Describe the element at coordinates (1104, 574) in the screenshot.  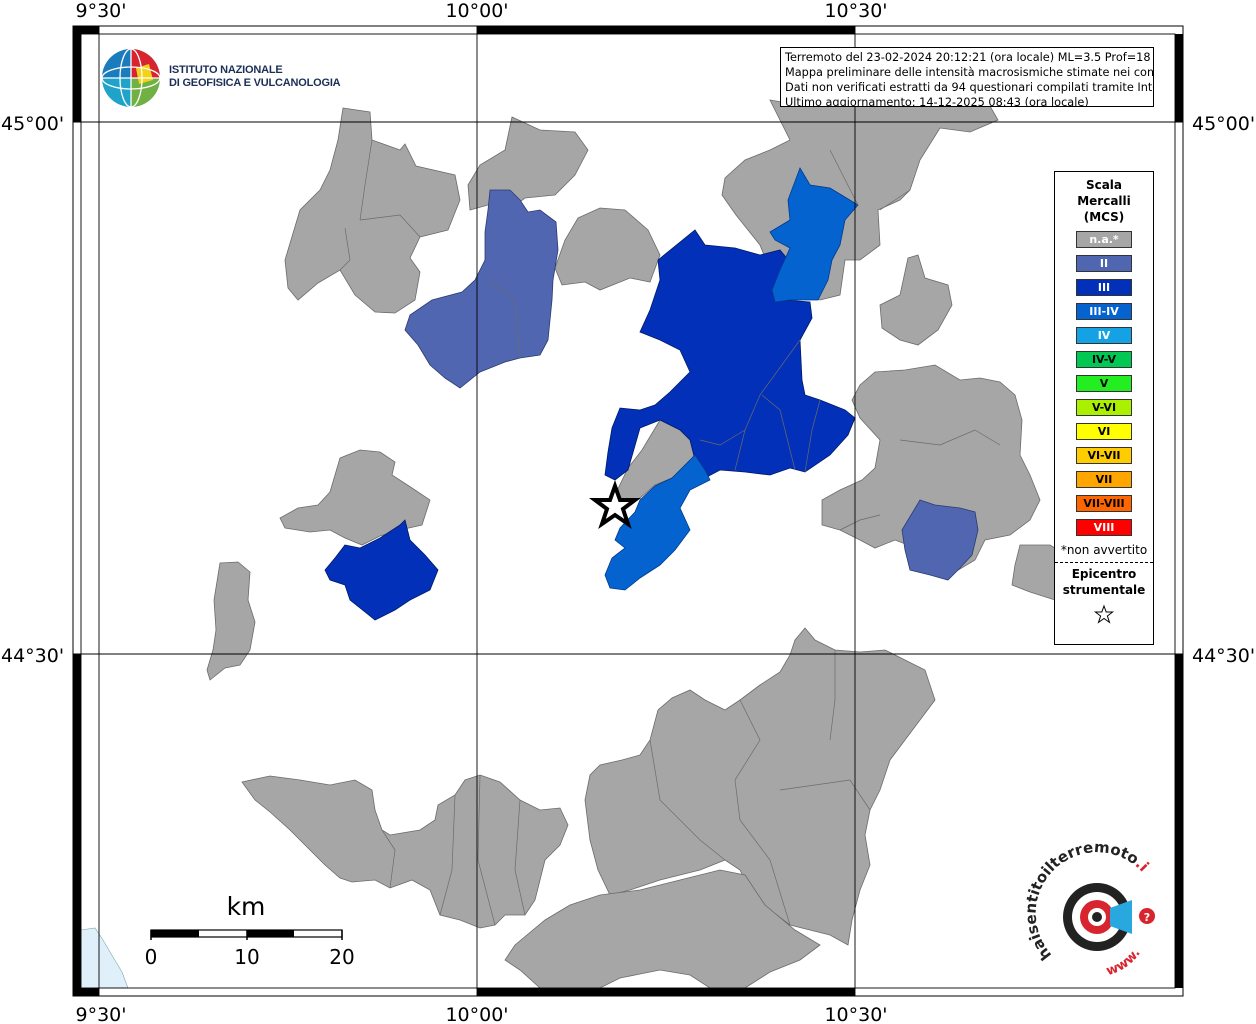
I see `legend-epicenter-line-1: Epicentro` at that location.